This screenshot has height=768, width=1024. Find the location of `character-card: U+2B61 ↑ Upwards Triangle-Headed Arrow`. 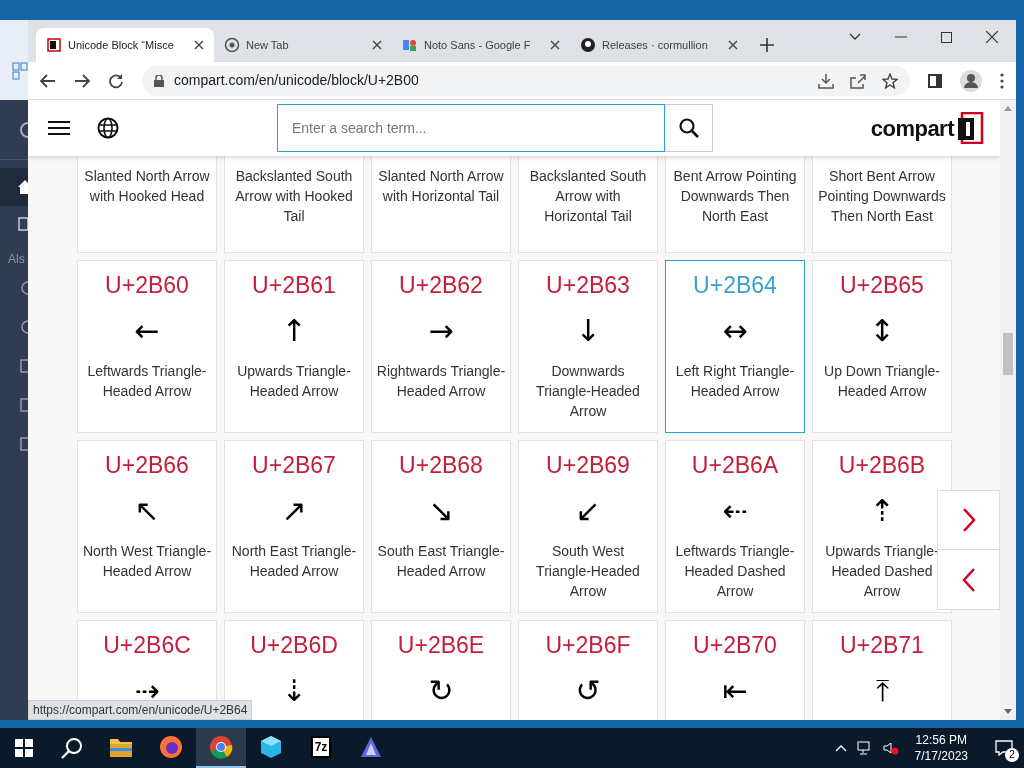

character-card: U+2B61 ↑ Upwards Triangle-Headed Arrow is located at coordinates (294, 346).